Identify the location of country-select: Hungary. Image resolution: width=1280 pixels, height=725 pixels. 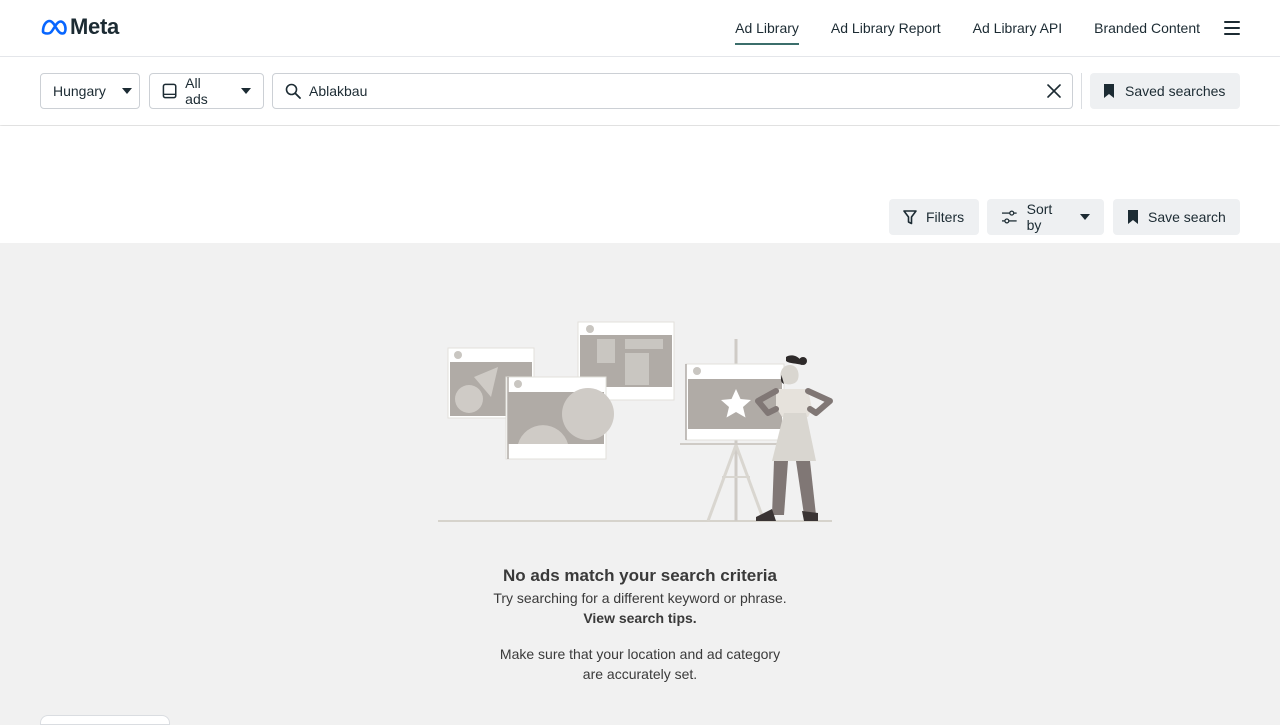
(90, 91).